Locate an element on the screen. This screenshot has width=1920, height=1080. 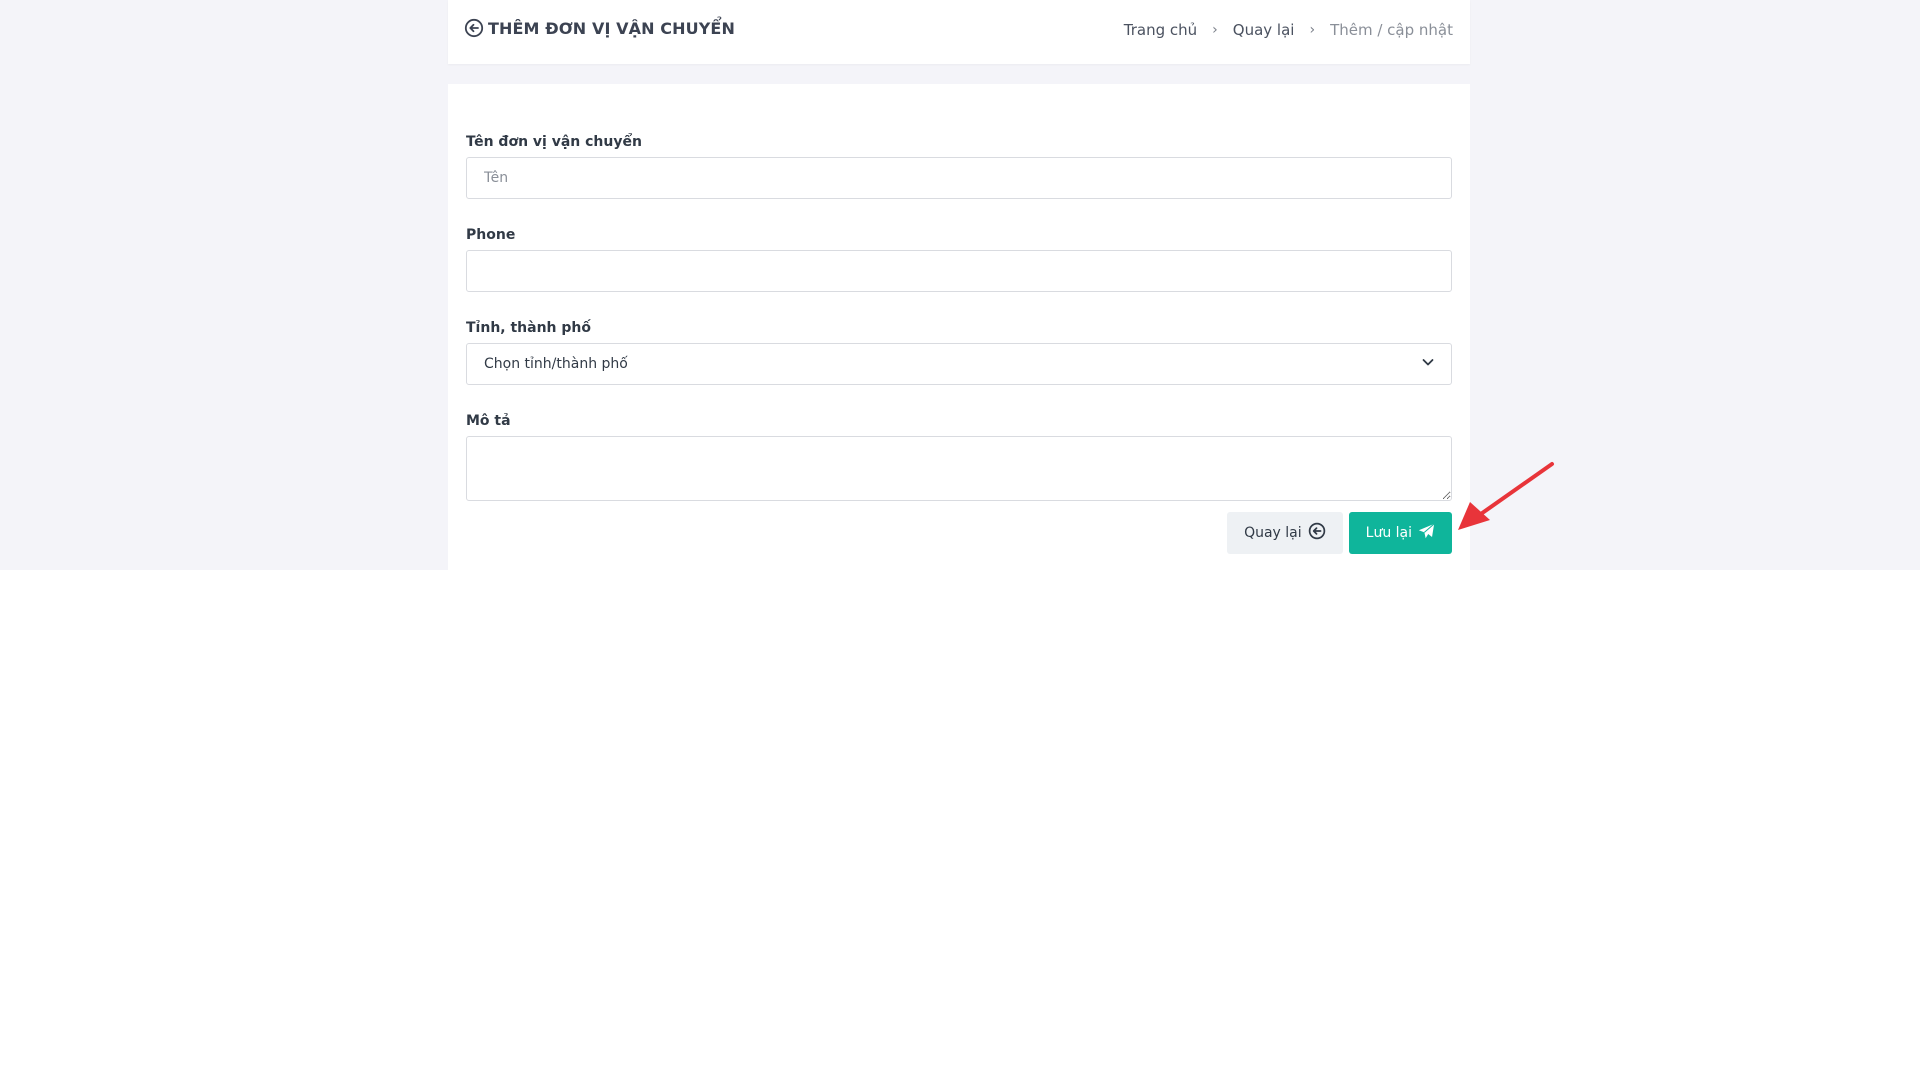
name-field-group: Tên đơn vị vận chuyển is located at coordinates (959, 166).